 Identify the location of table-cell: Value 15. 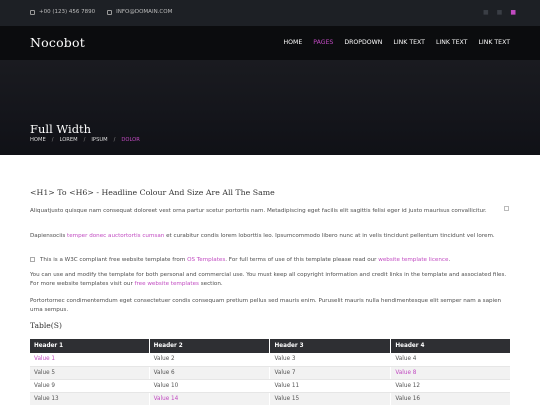
(330, 398).